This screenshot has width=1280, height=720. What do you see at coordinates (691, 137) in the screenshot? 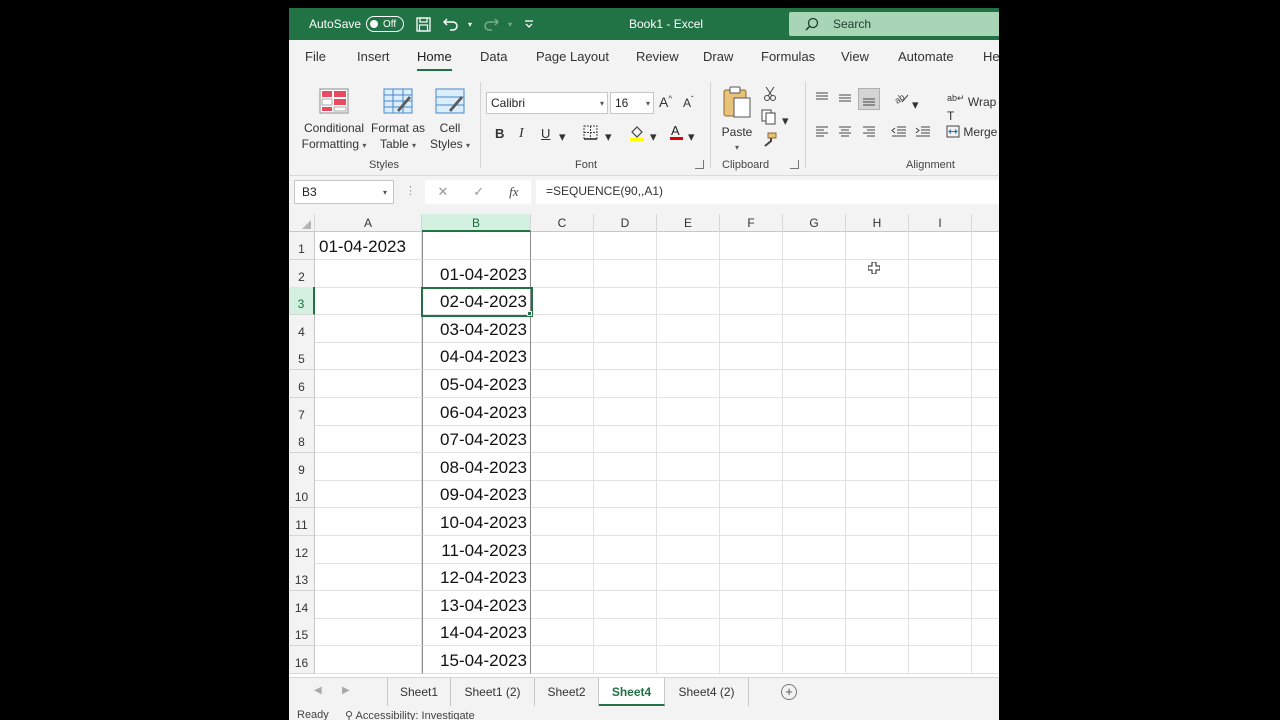
I see `font-color-dropdown-icon: ▾` at bounding box center [691, 137].